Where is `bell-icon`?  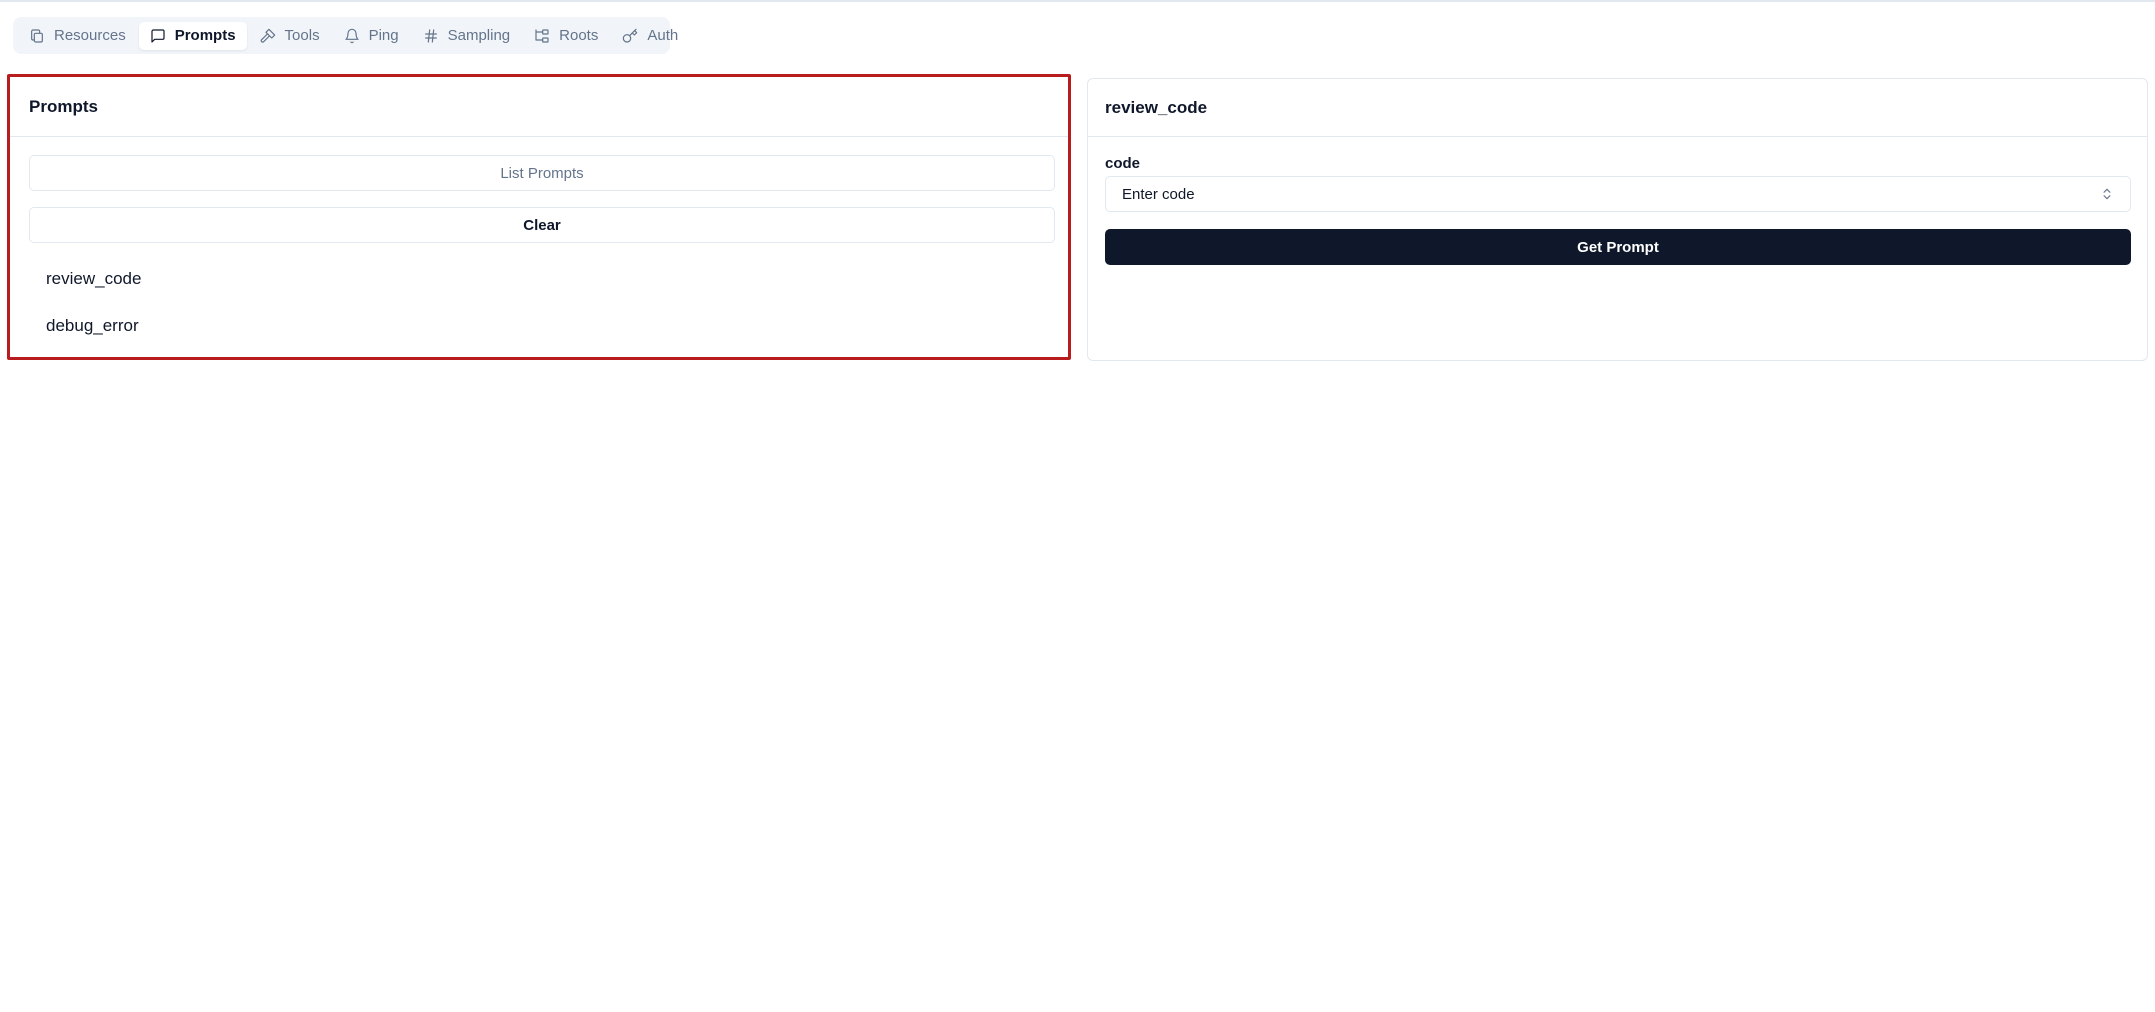 bell-icon is located at coordinates (351, 35).